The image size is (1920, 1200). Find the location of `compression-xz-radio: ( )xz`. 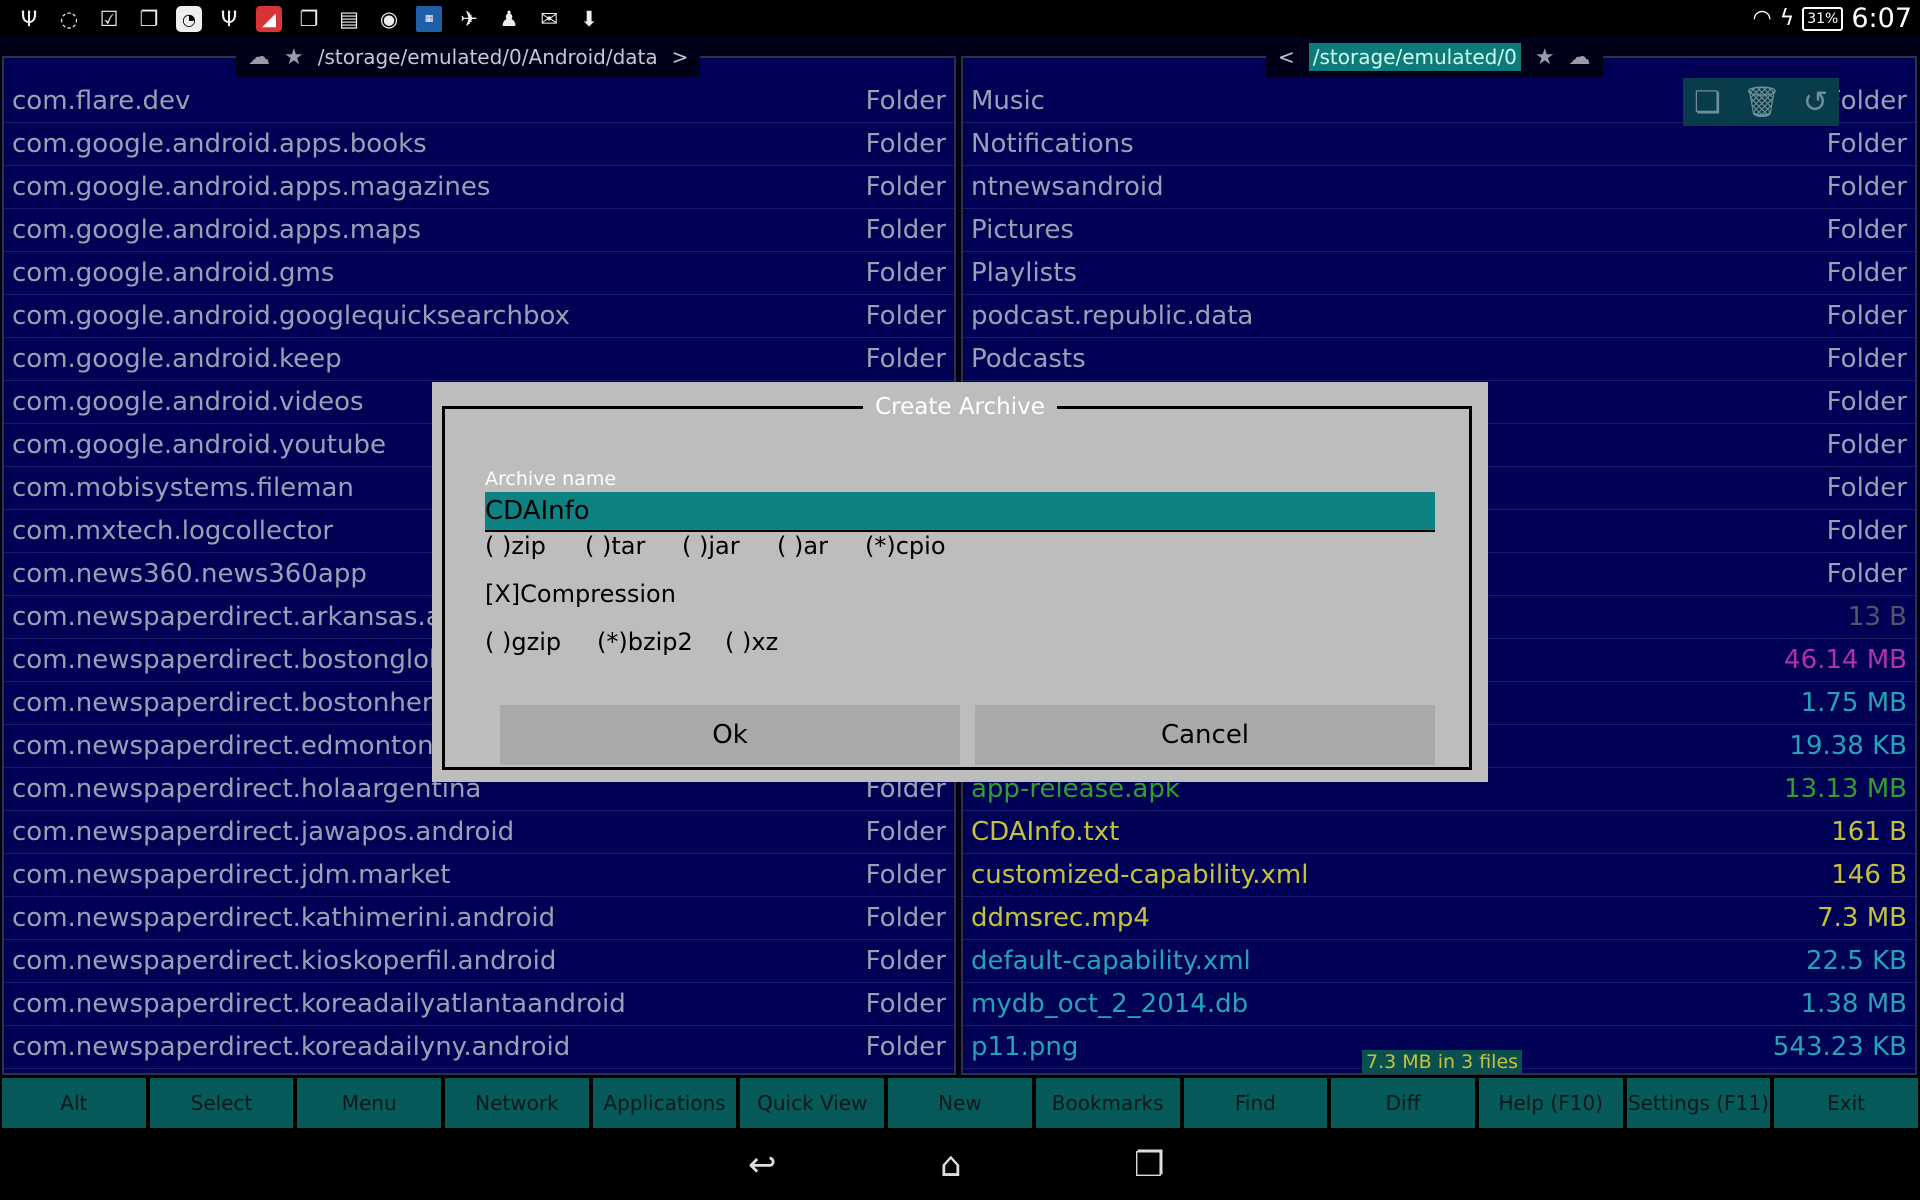

compression-xz-radio: ( )xz is located at coordinates (751, 642).